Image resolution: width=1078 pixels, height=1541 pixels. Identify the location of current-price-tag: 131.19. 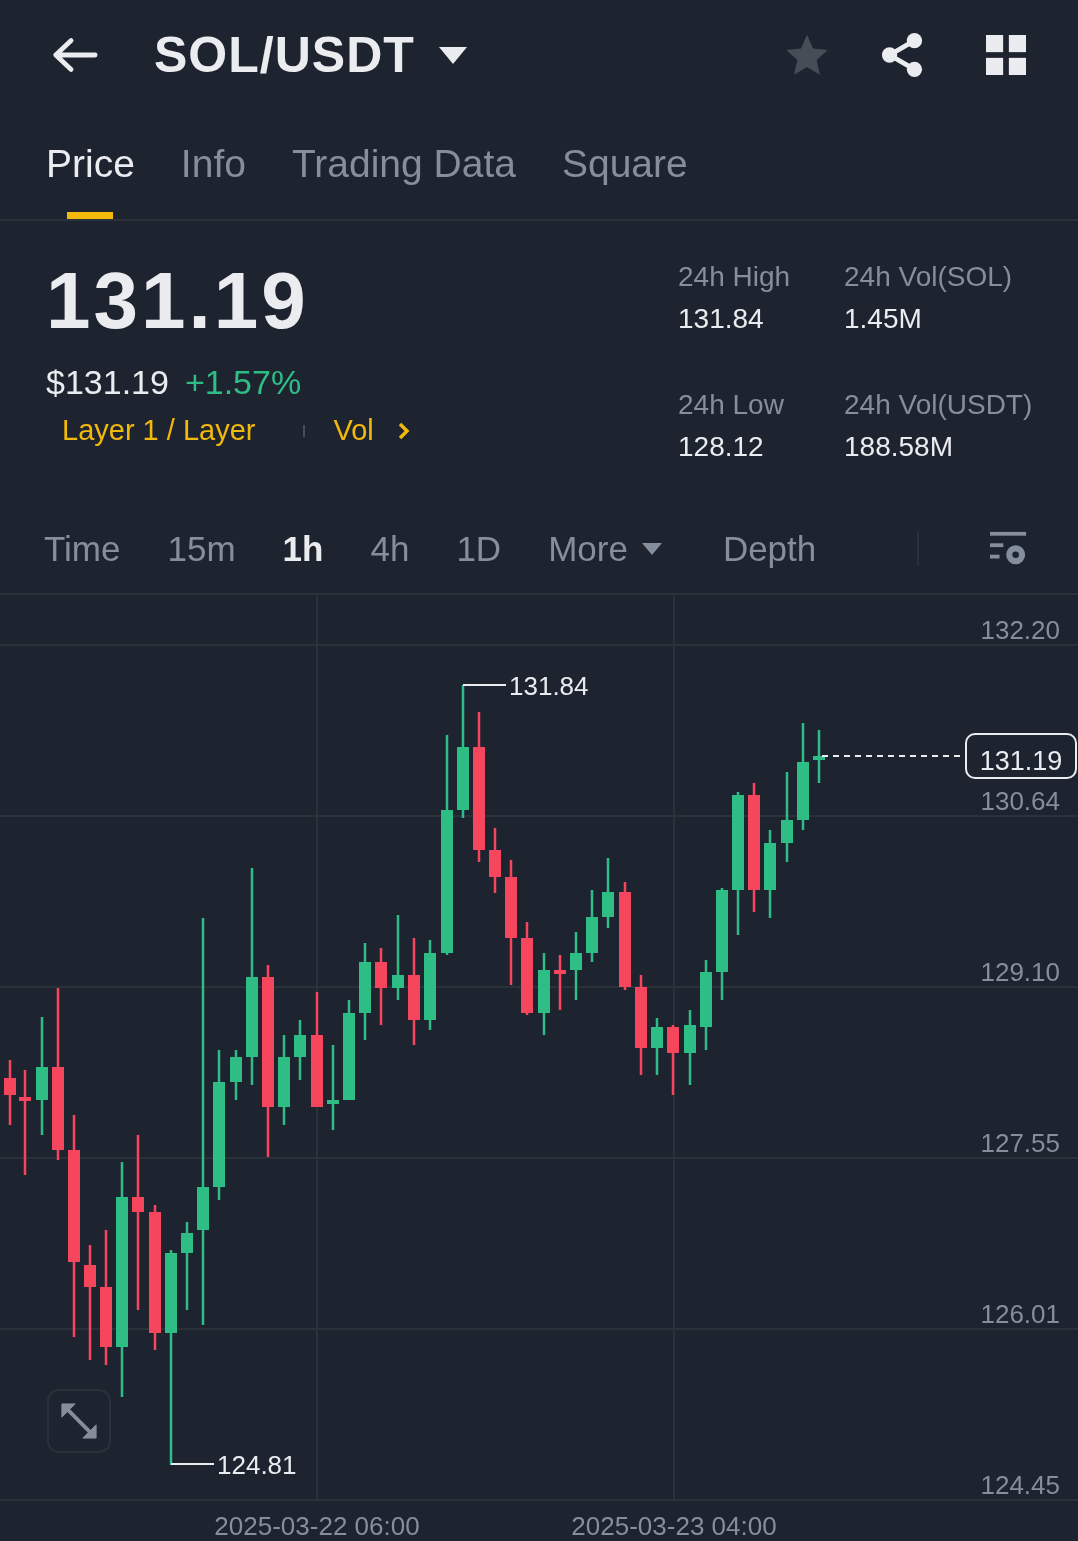
(1021, 756).